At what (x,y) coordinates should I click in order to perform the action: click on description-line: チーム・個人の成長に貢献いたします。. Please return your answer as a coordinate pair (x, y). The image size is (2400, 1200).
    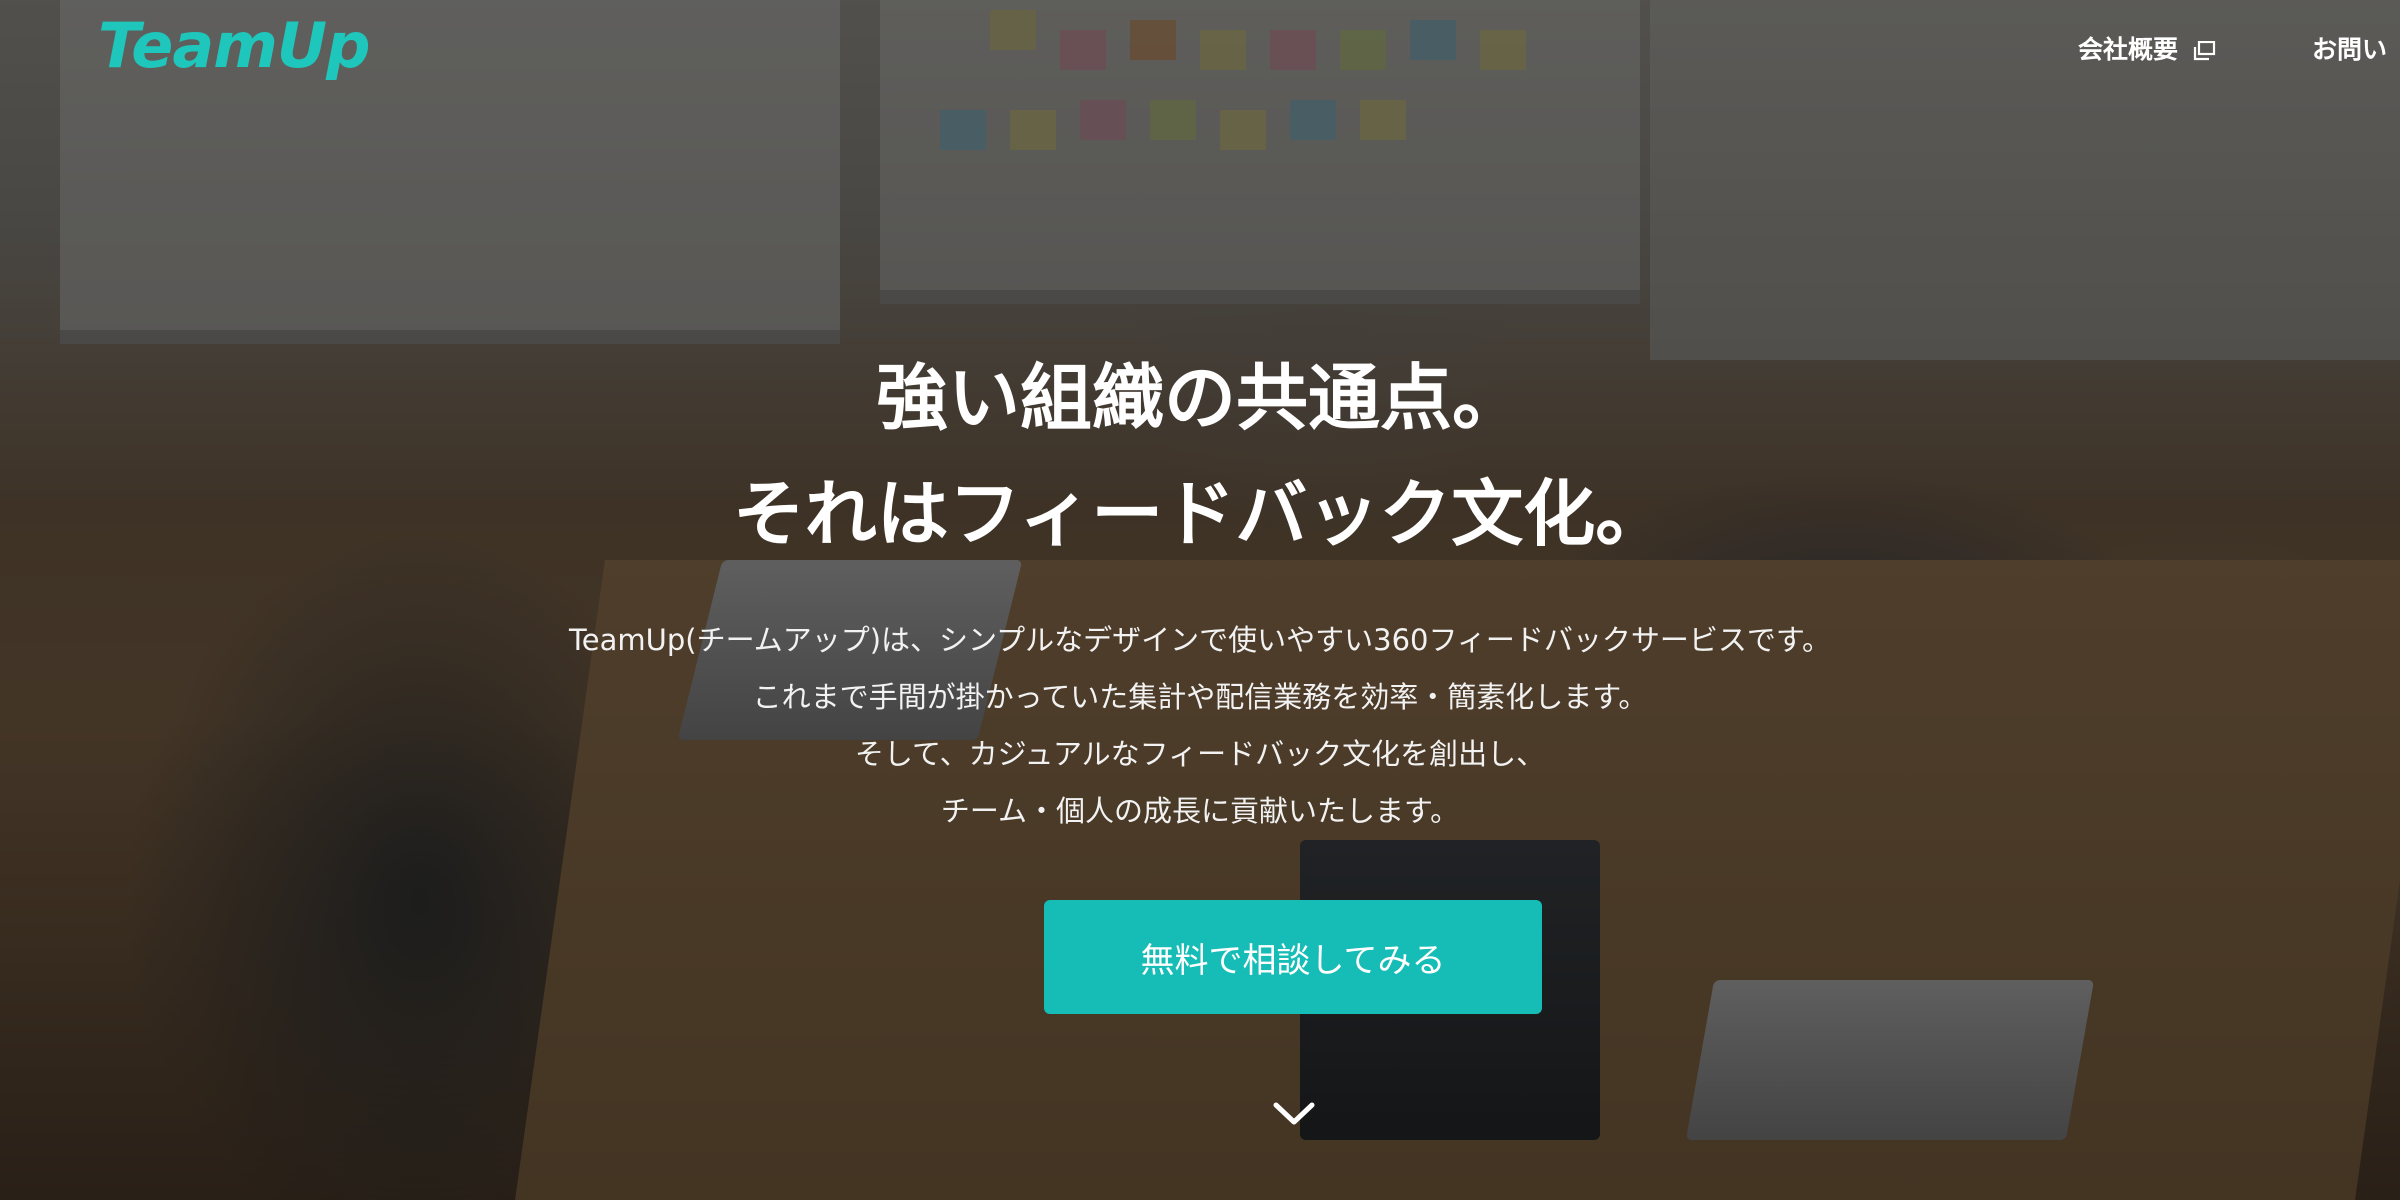
    Looking at the image, I should click on (1200, 811).